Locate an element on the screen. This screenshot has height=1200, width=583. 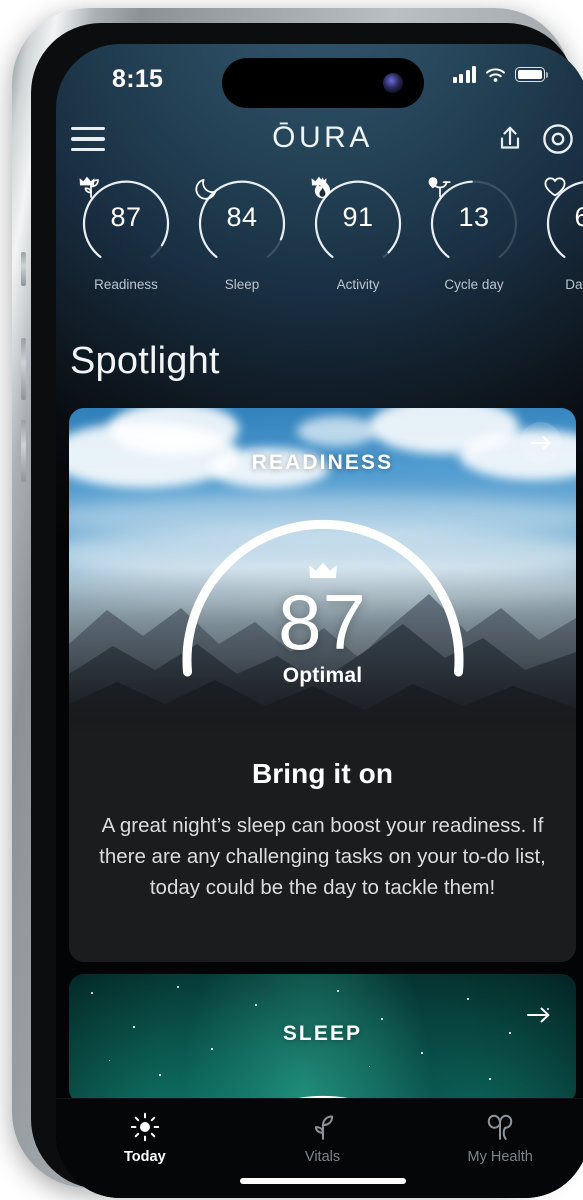
battery-icon is located at coordinates (532, 74).